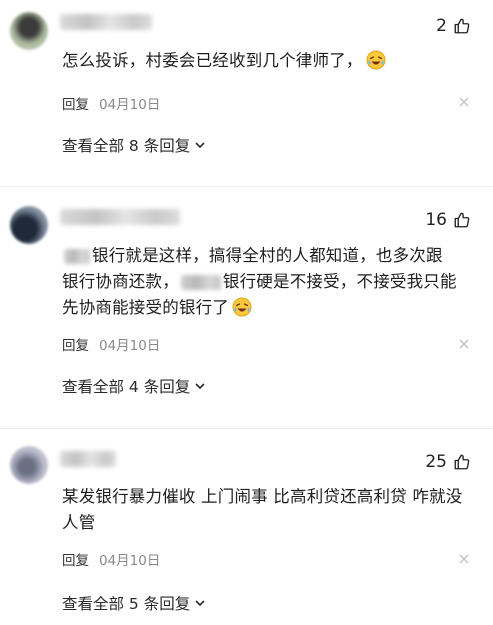  What do you see at coordinates (264, 510) in the screenshot?
I see `comment-text: 某发银行暴力催收 上门闹事 比高利贷还高利贷 咋就没 人管` at bounding box center [264, 510].